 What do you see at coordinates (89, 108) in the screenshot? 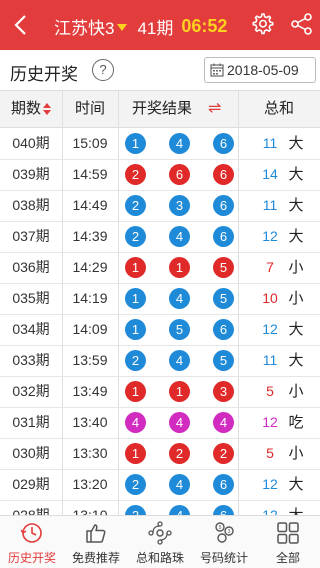
I see `column-time: 时间` at bounding box center [89, 108].